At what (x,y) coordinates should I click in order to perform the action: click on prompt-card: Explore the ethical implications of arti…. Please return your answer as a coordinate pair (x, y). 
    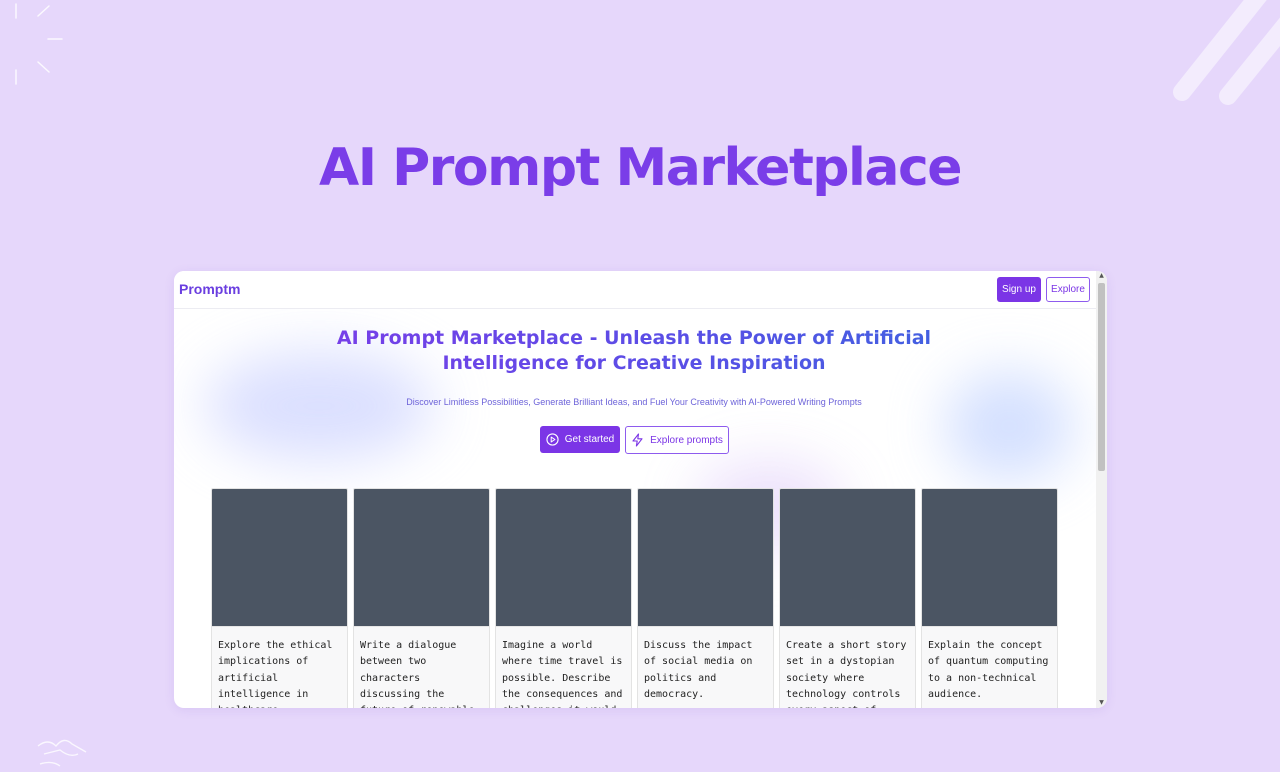
    Looking at the image, I should click on (279, 598).